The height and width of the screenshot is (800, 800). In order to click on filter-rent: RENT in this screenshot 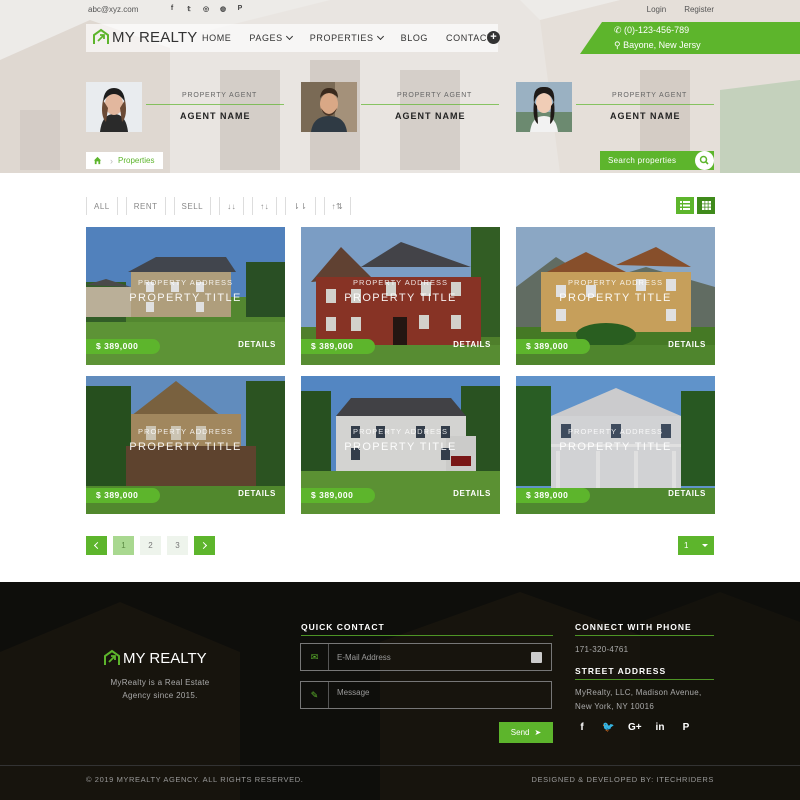, I will do `click(145, 206)`.